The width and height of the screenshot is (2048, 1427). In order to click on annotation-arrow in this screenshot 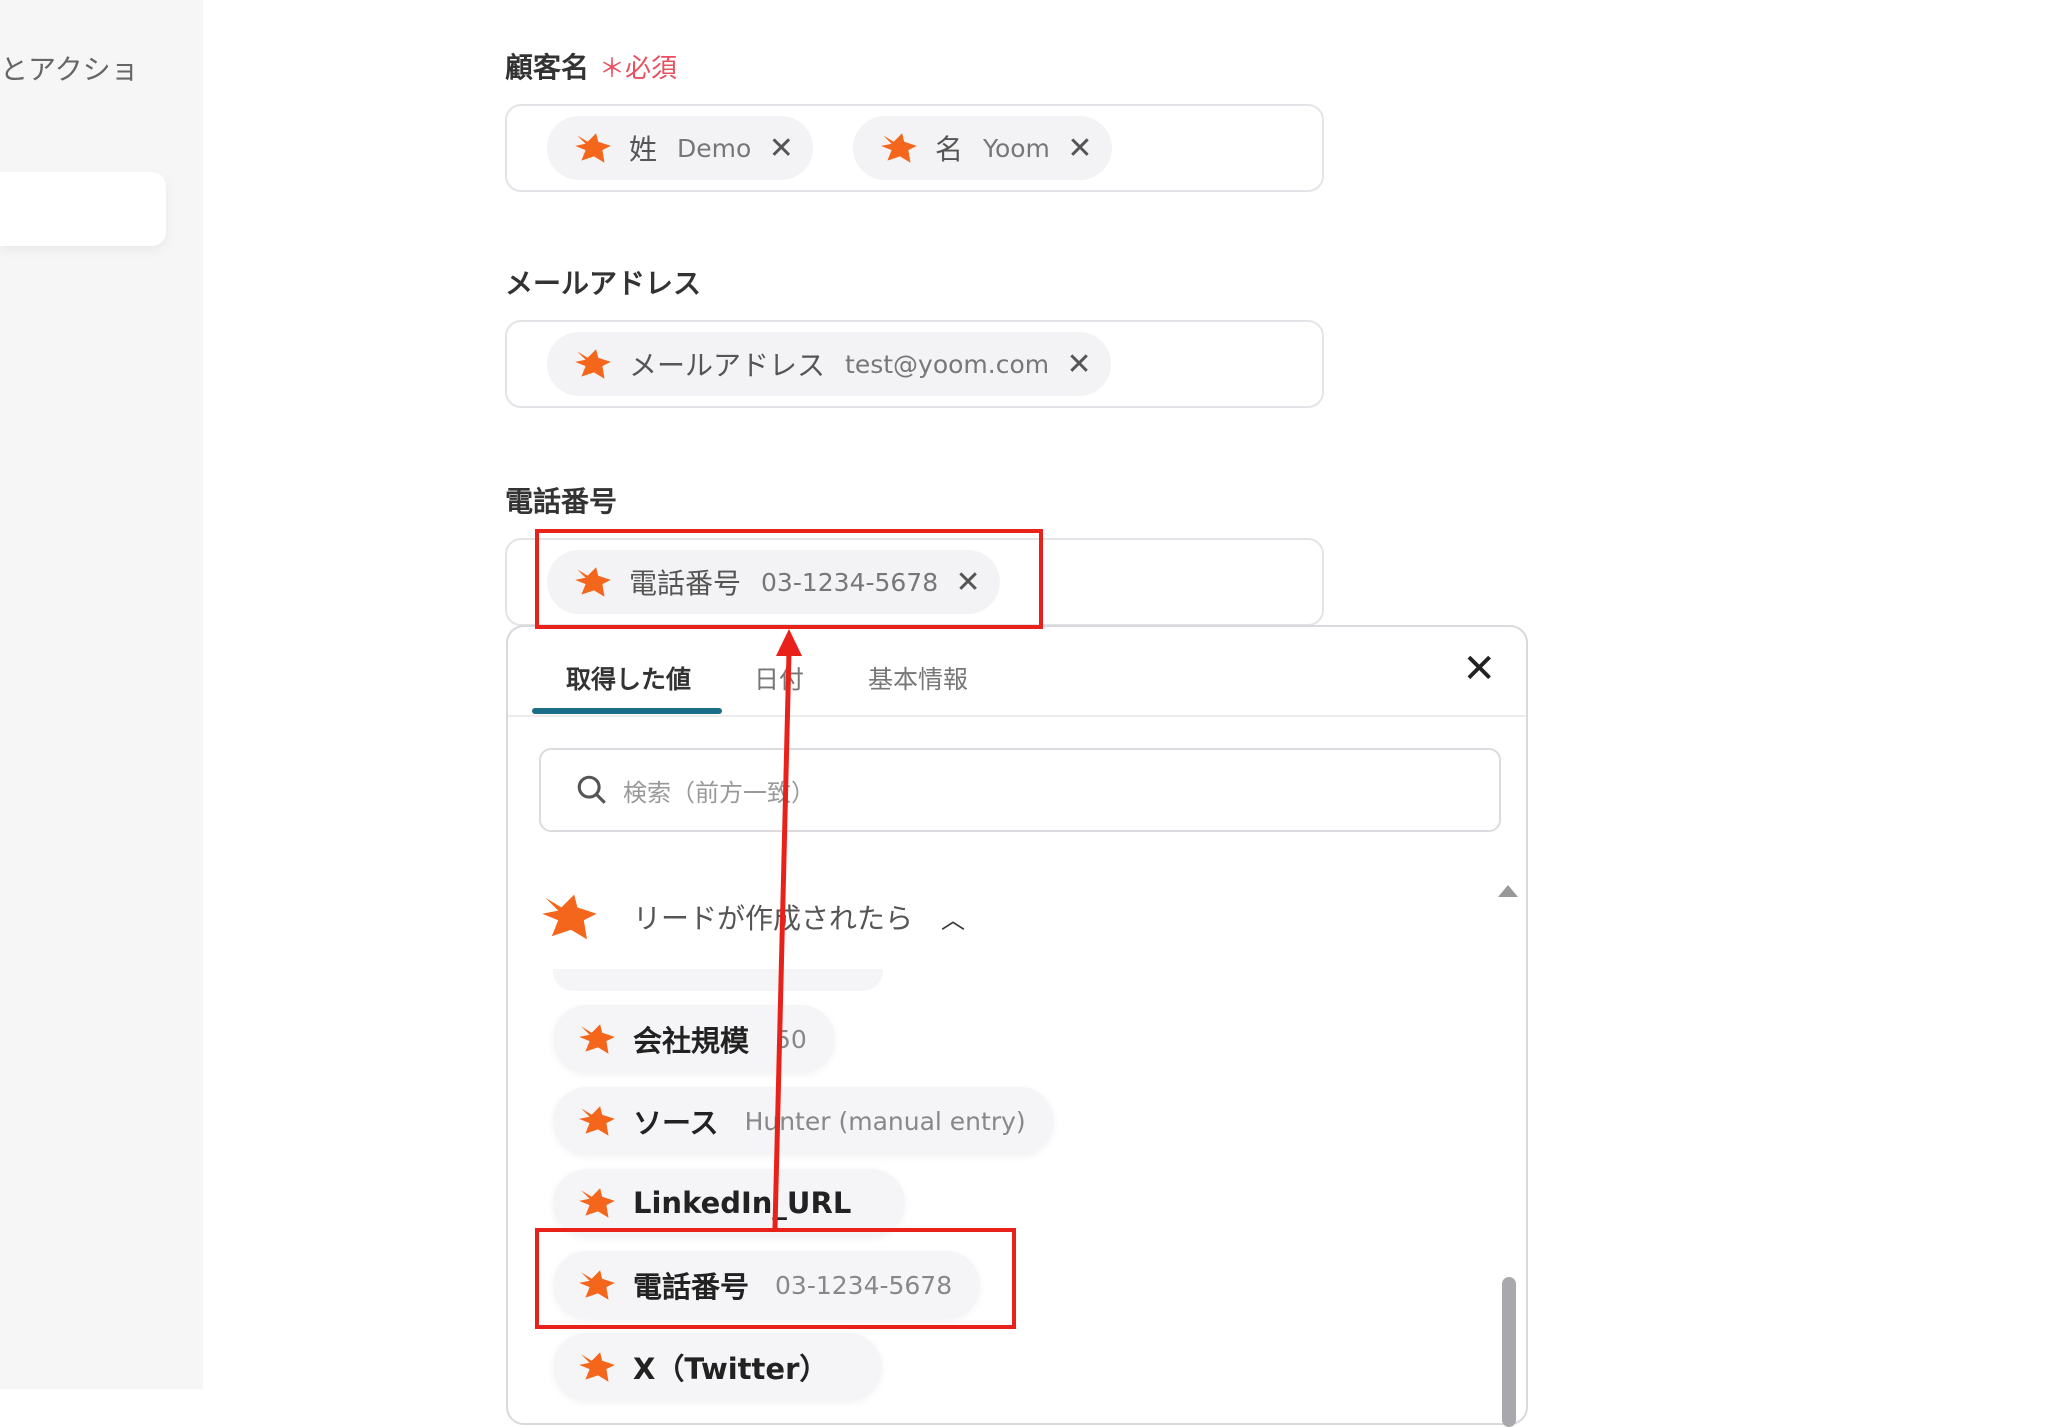, I will do `click(787, 929)`.